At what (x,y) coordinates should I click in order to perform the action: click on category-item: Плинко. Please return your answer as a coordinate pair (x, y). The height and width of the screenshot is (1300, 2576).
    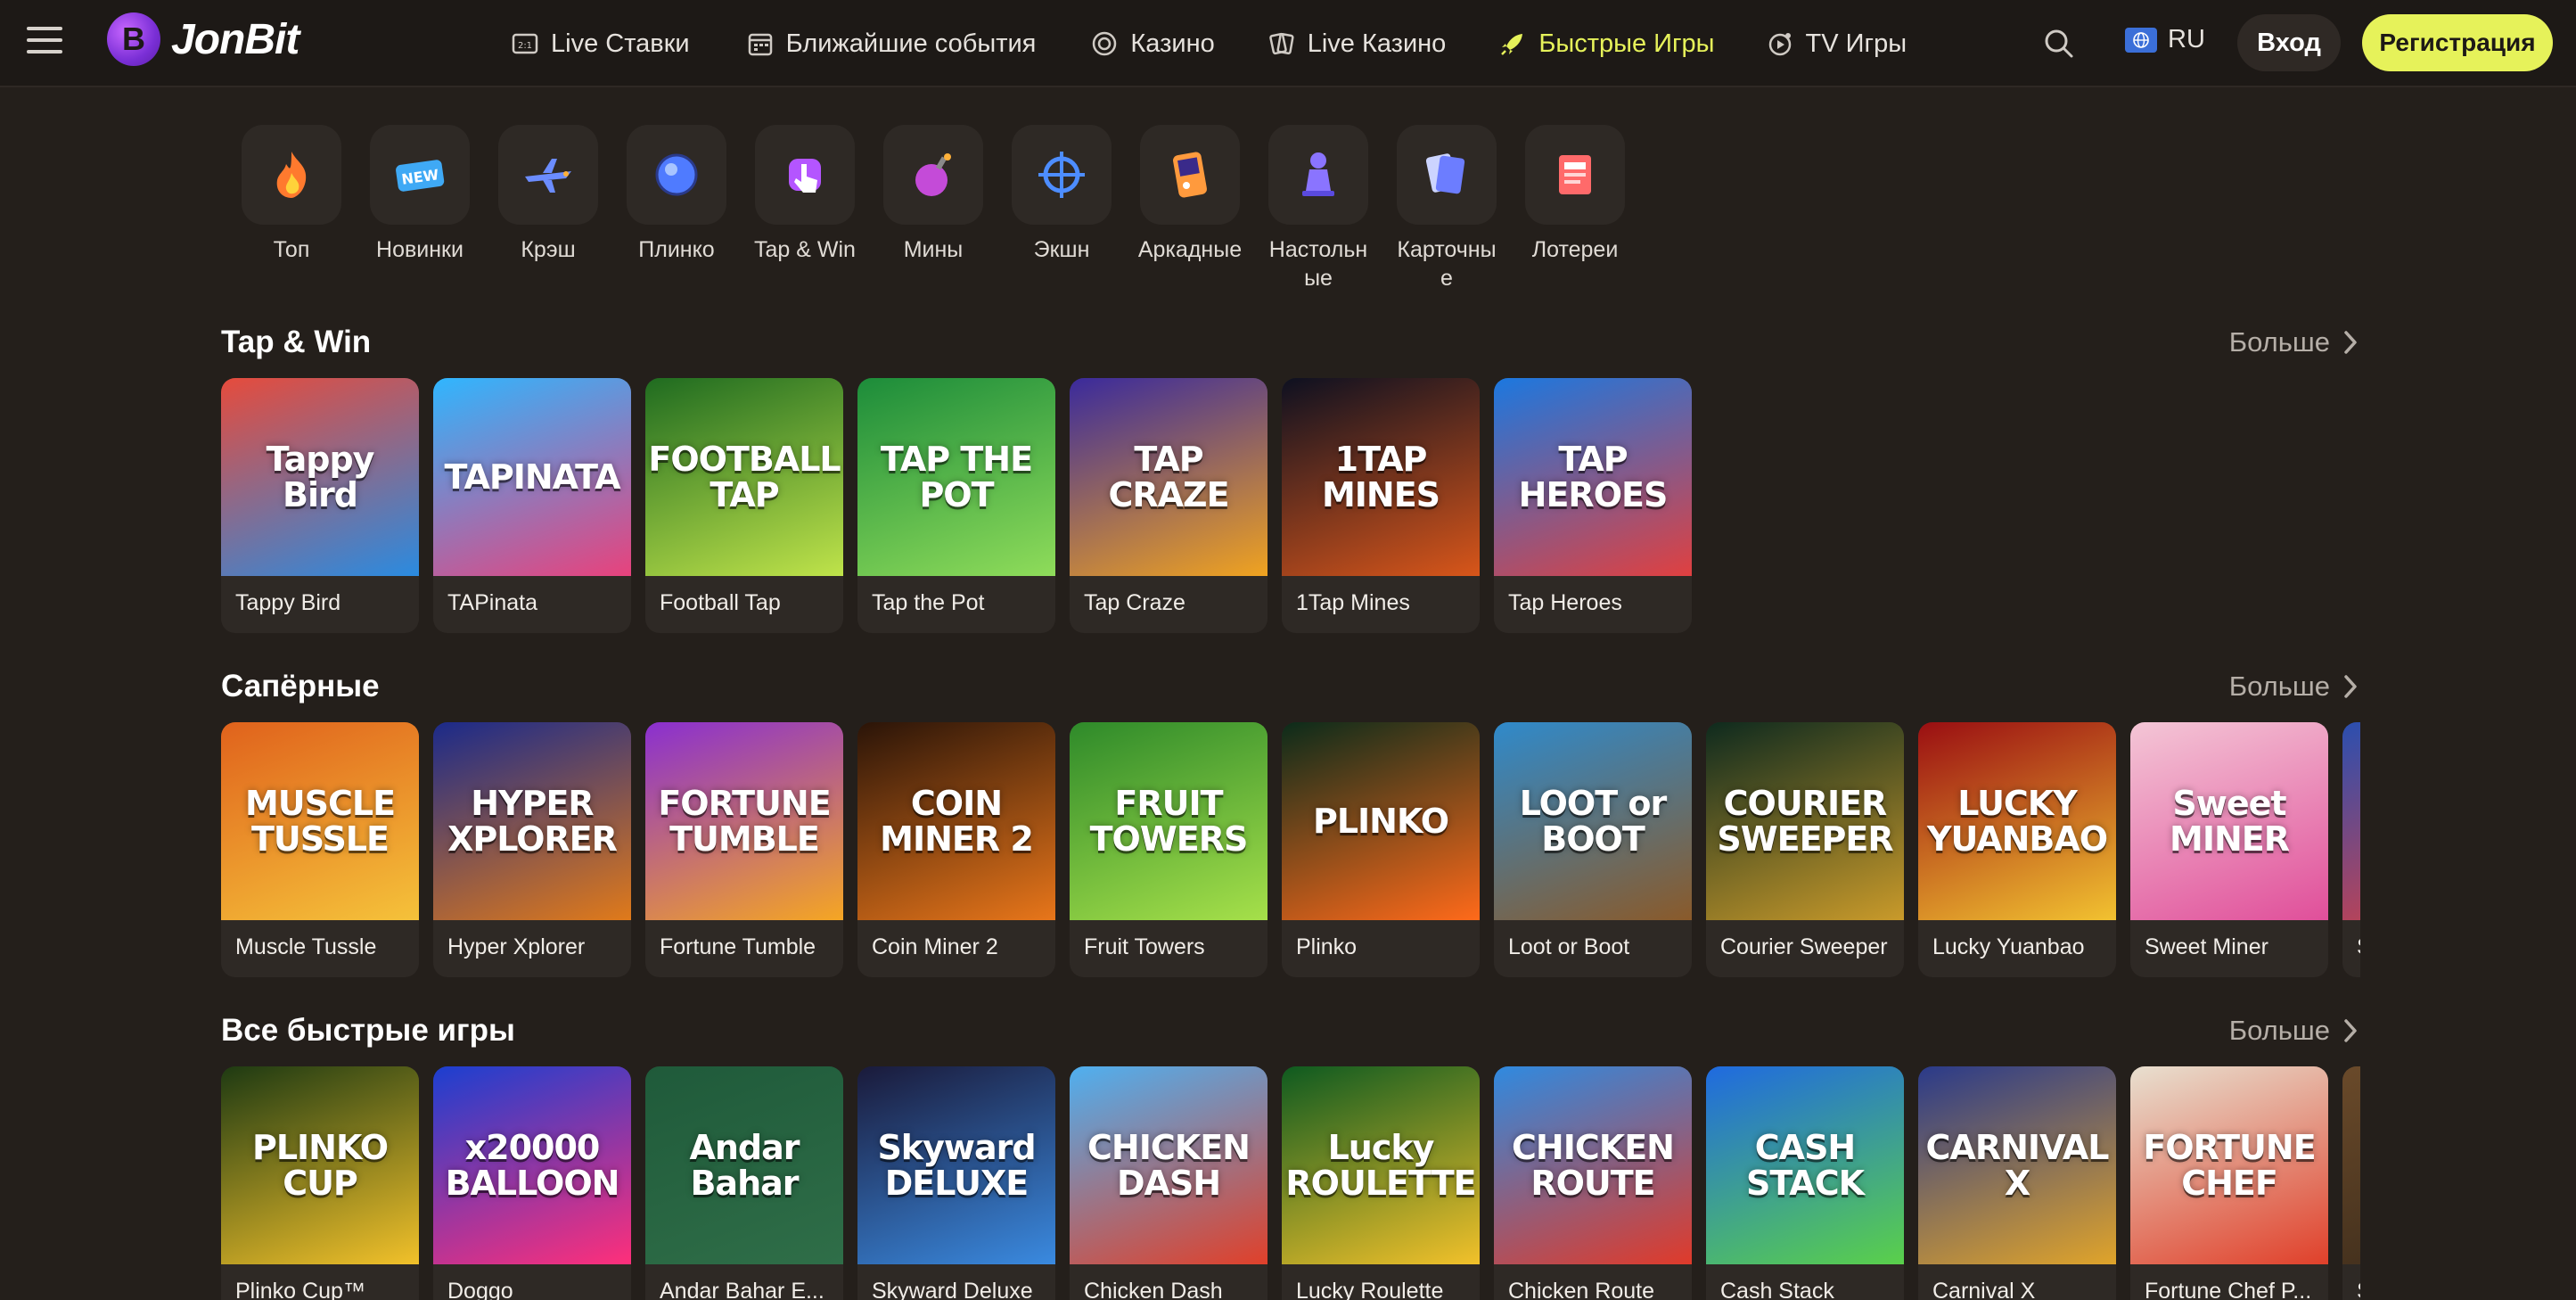
    Looking at the image, I should click on (676, 208).